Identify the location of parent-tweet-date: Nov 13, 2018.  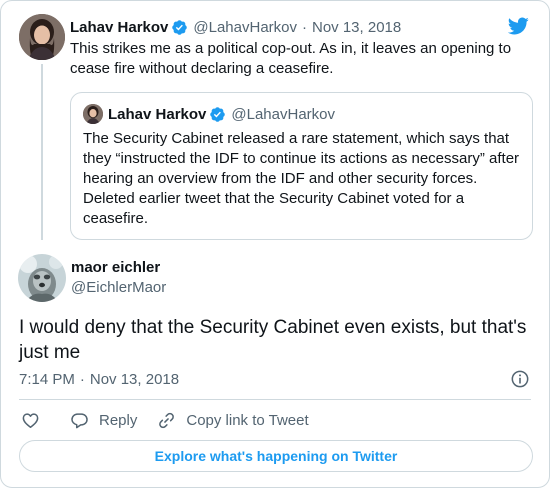
(356, 27).